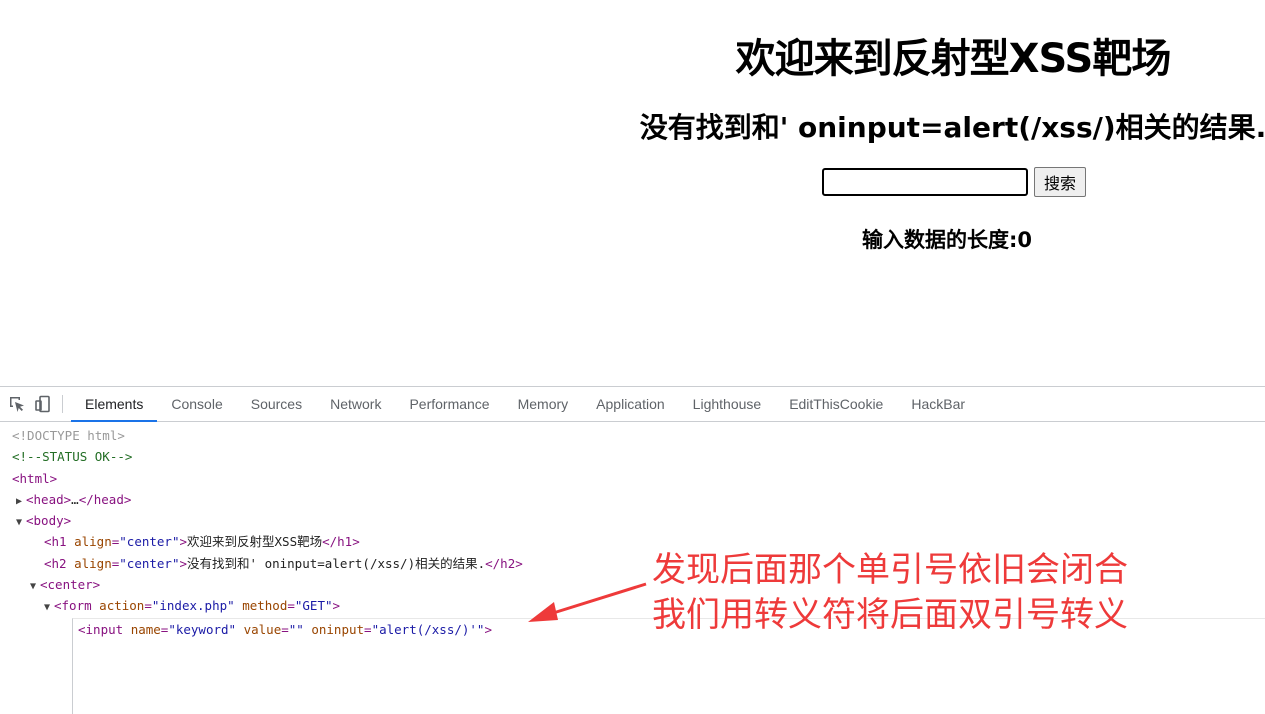  I want to click on device-toolbar-icon, so click(43, 404).